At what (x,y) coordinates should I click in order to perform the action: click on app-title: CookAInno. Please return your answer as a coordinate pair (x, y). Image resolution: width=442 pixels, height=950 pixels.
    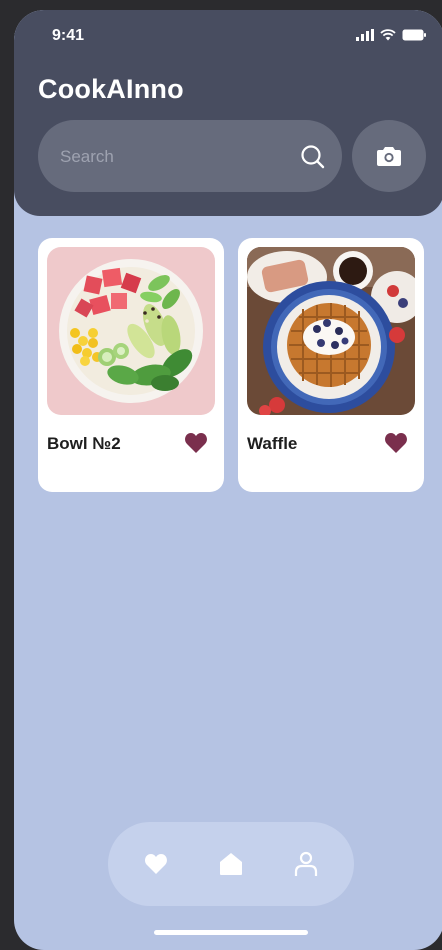
    Looking at the image, I should click on (111, 89).